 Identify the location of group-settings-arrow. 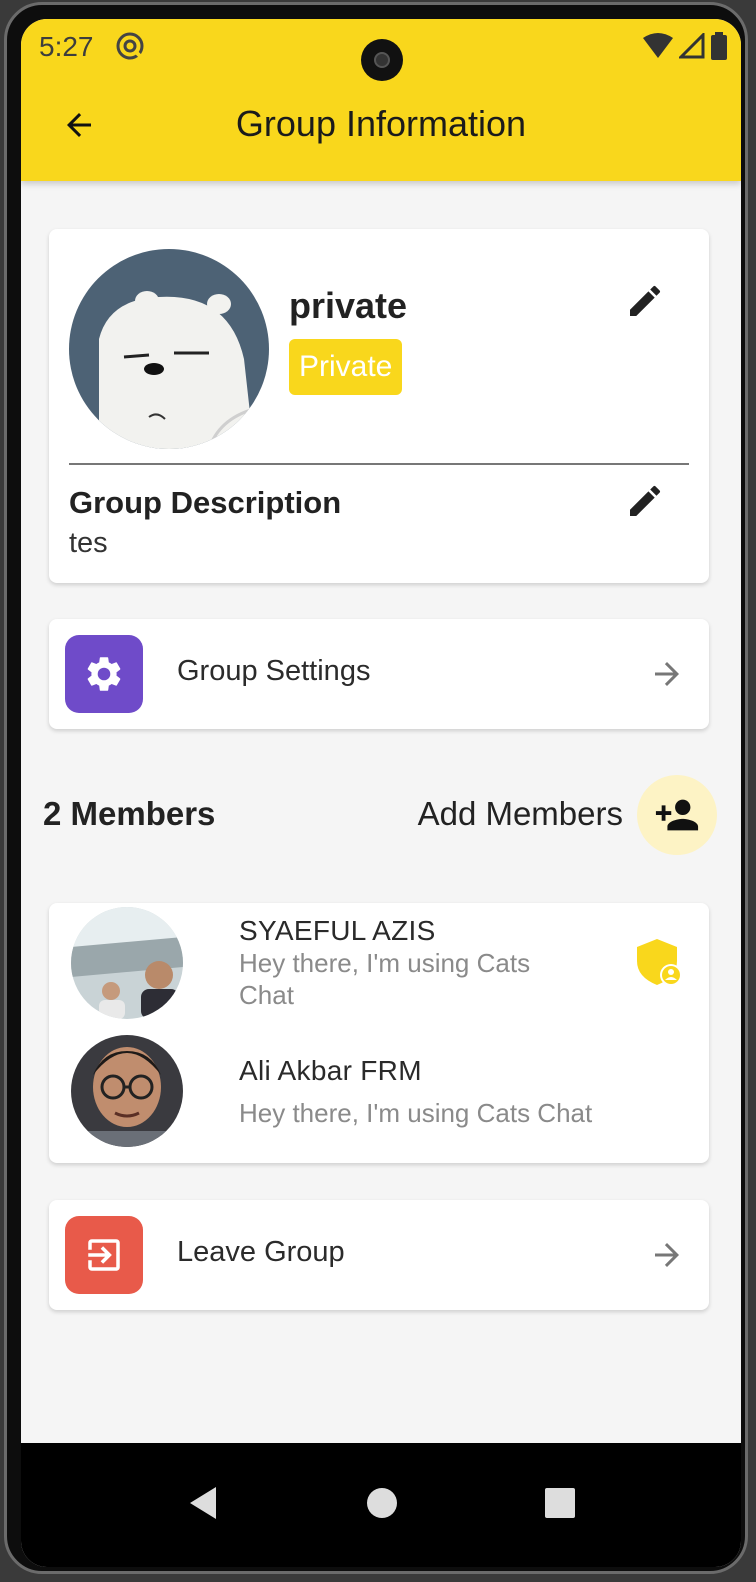
(667, 674).